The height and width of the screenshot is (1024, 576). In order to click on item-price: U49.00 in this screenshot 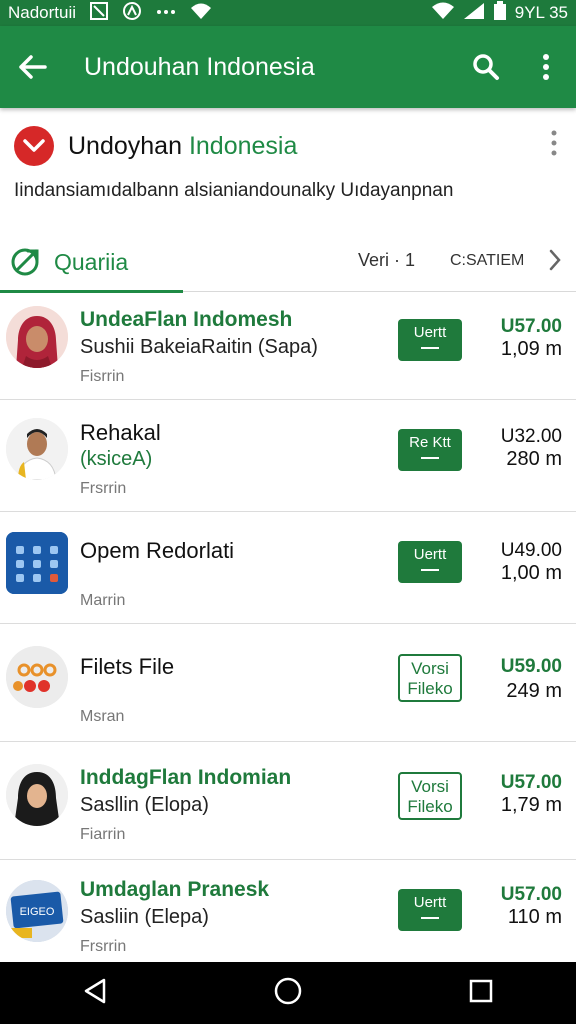, I will do `click(531, 550)`.